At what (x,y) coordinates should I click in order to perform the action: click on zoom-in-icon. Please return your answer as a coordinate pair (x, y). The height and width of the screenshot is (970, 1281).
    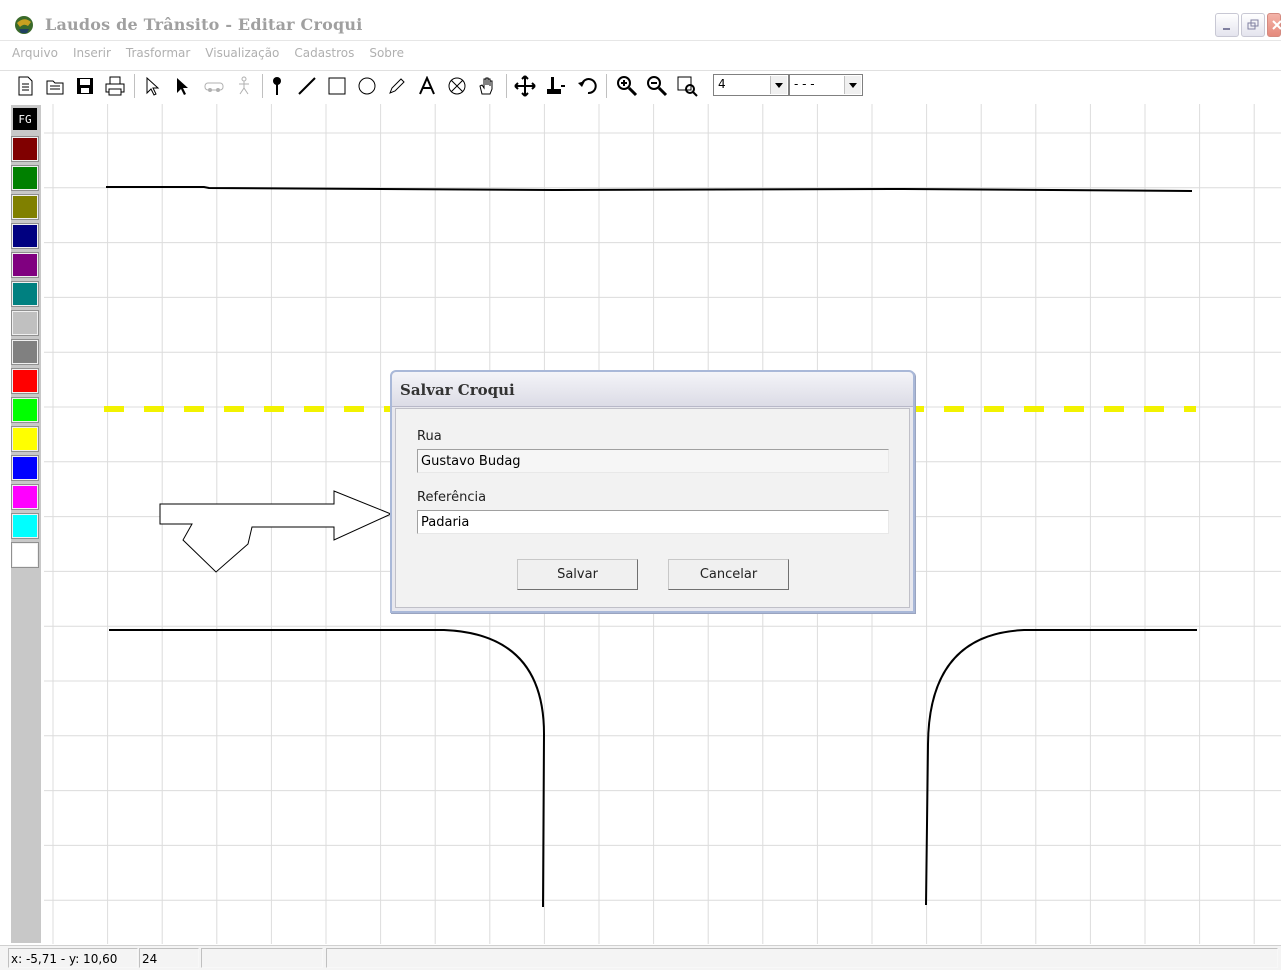
    Looking at the image, I should click on (627, 86).